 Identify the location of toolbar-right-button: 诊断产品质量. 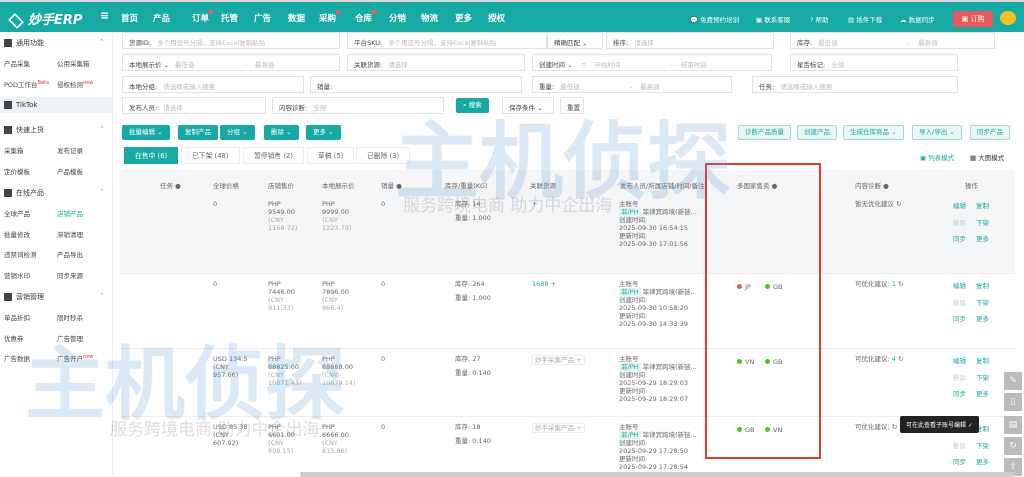
(764, 132).